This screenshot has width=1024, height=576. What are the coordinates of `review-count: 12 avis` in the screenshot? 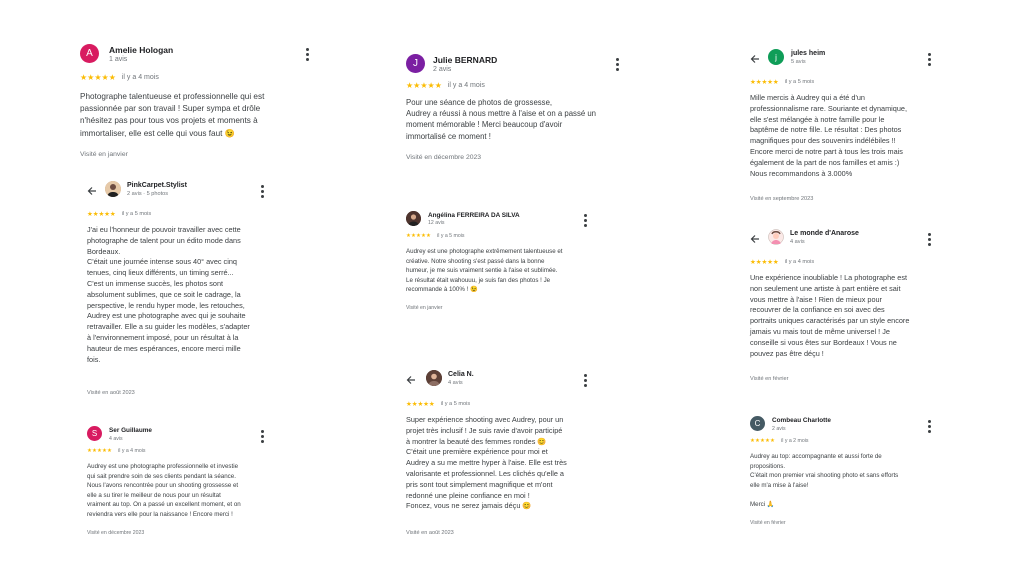 It's located at (436, 223).